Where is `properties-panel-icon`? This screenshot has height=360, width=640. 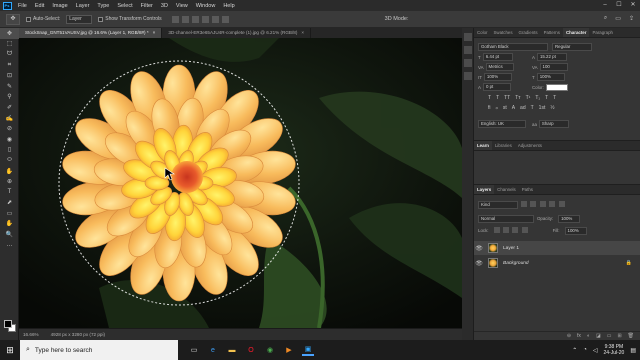
properties-panel-icon is located at coordinates (468, 50).